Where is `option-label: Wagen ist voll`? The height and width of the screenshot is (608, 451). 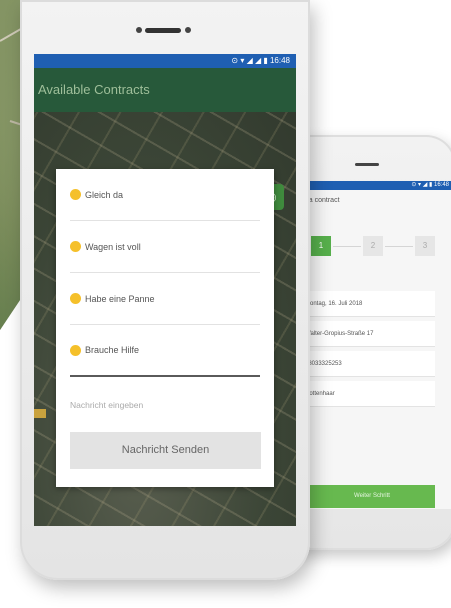 option-label: Wagen ist voll is located at coordinates (113, 246).